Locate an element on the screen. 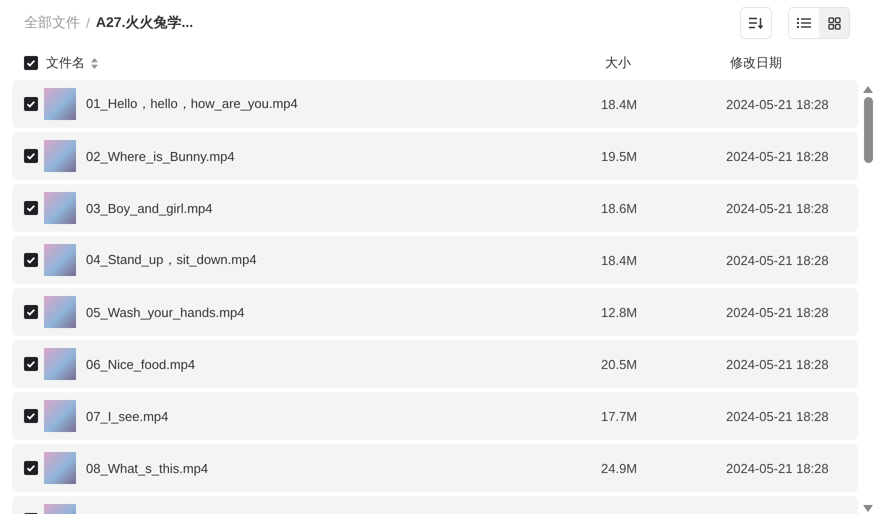  file-name: 02_Where_is_Bunny.mp4 is located at coordinates (343, 156).